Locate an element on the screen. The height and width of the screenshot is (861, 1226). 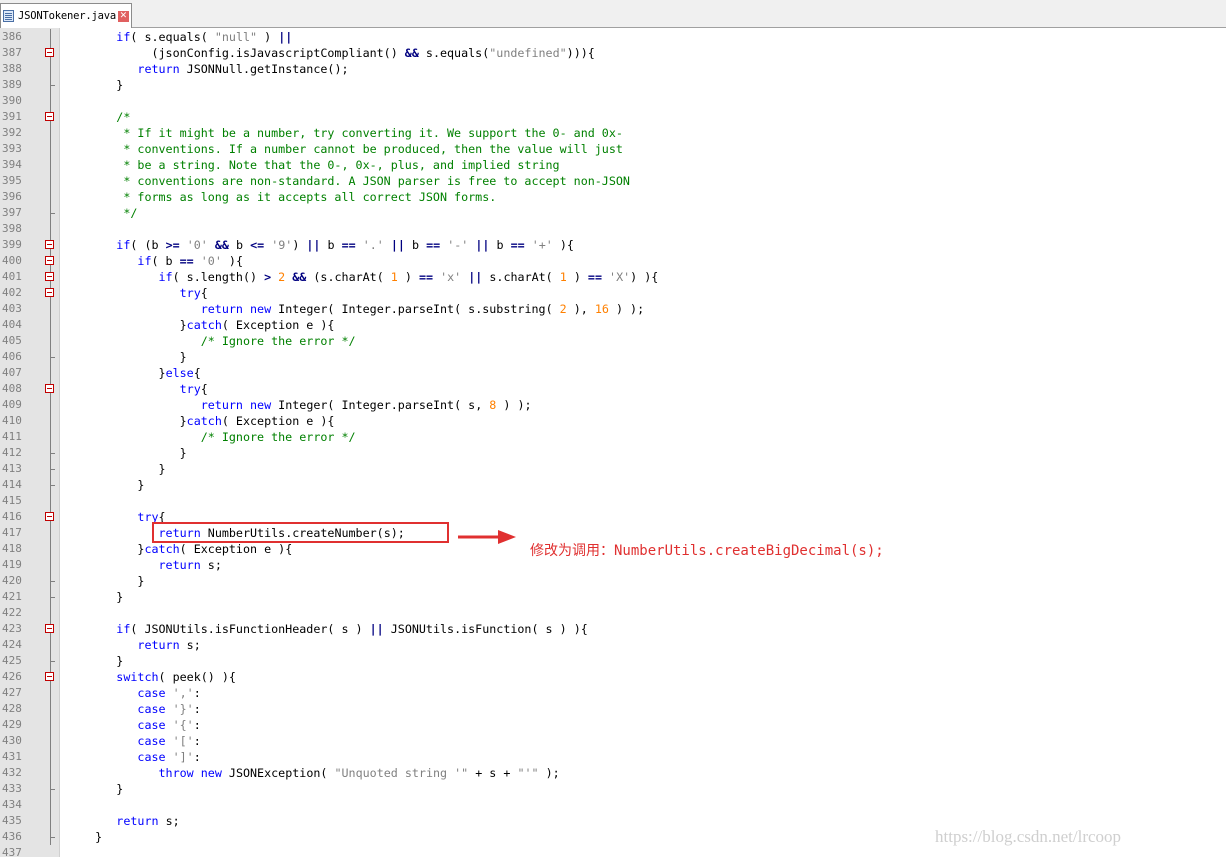
code-line: 433 } is located at coordinates (613, 789).